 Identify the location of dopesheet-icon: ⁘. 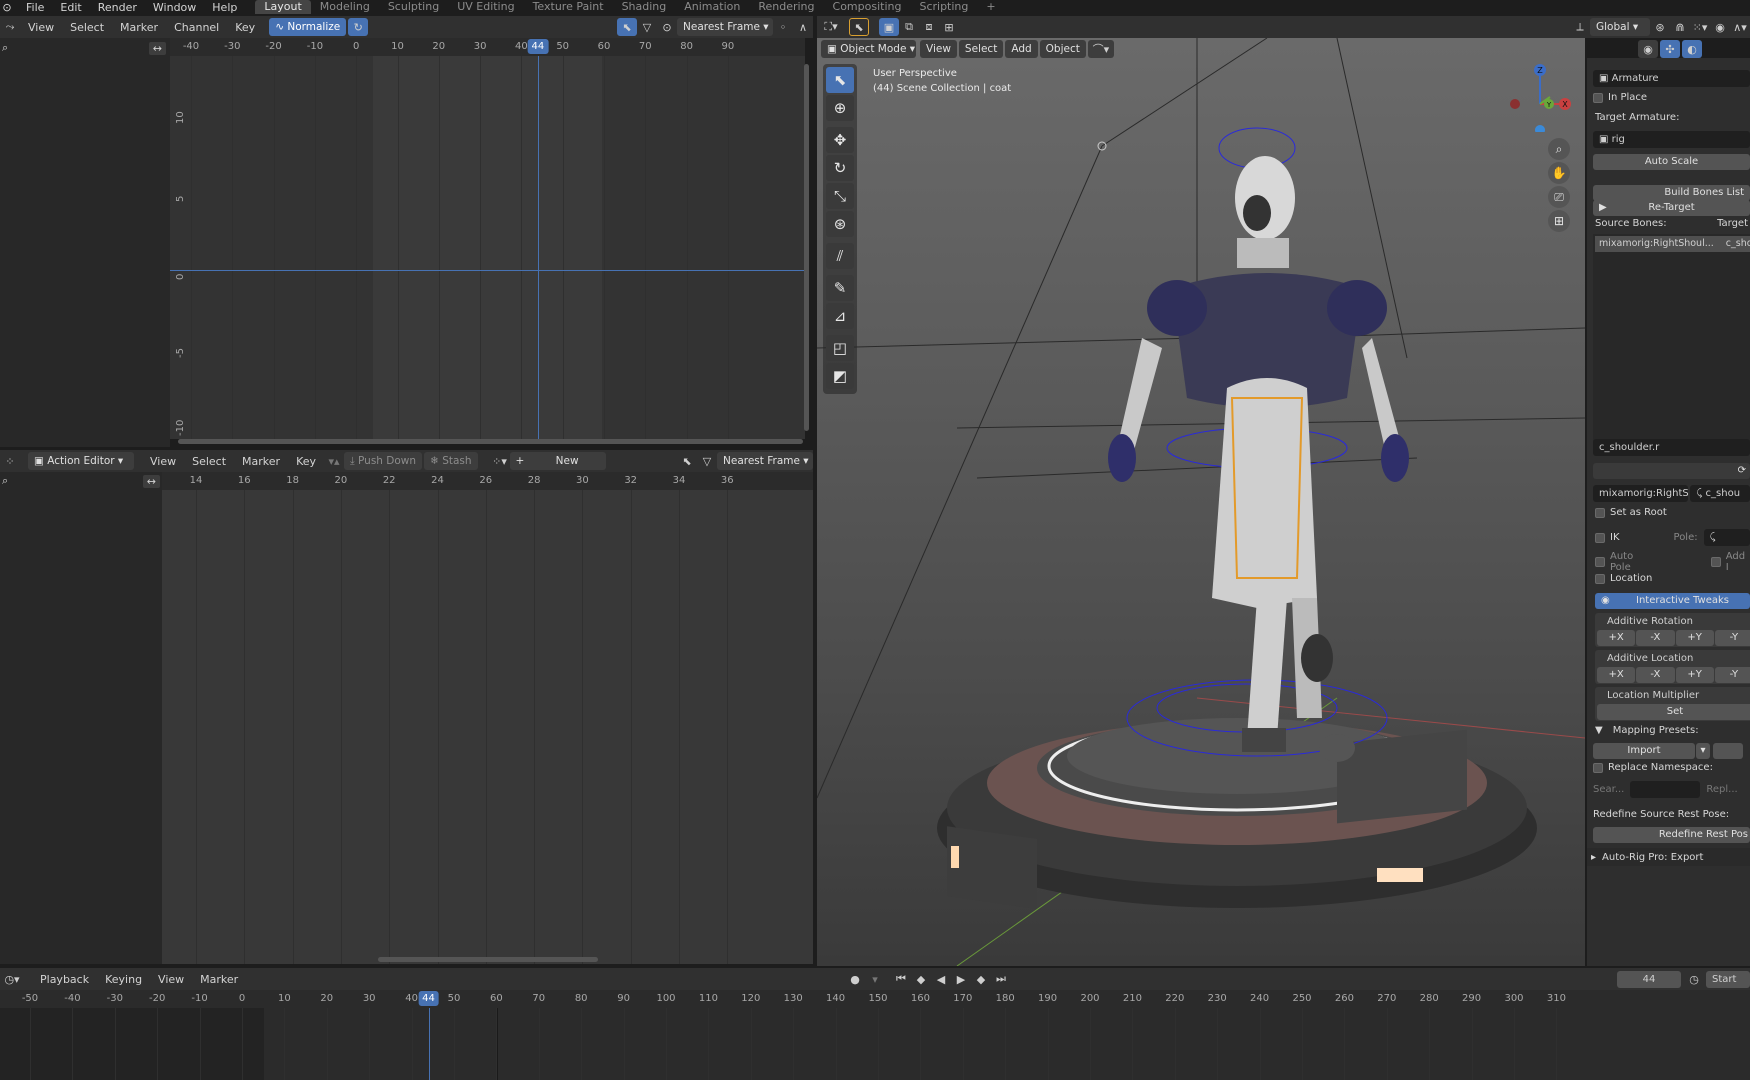
(10, 461).